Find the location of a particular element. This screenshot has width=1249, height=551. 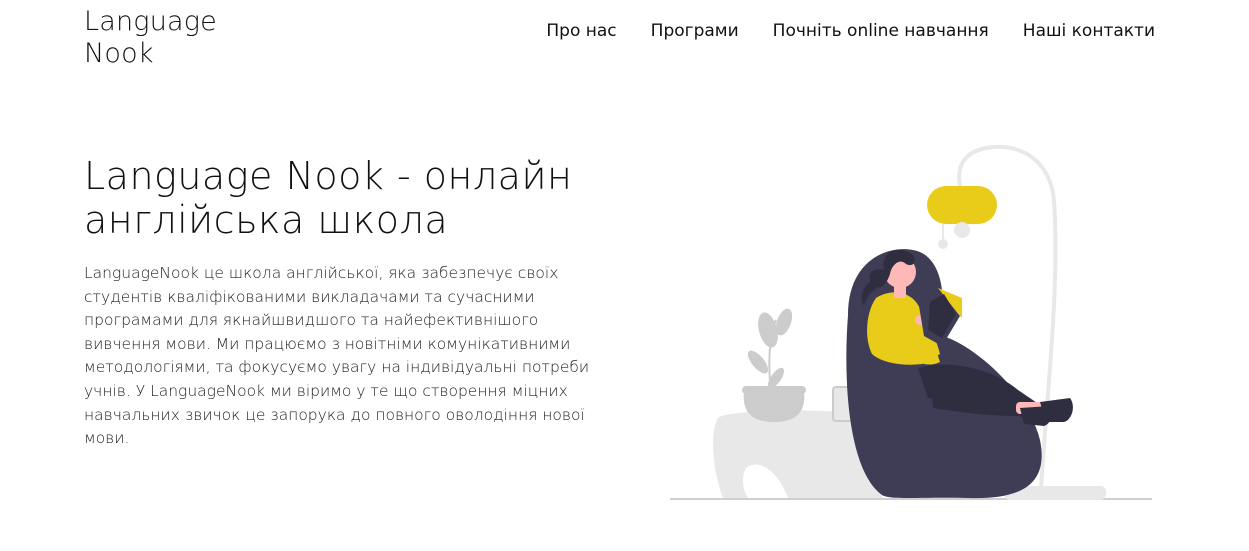

lamp-shade is located at coordinates (962, 217).